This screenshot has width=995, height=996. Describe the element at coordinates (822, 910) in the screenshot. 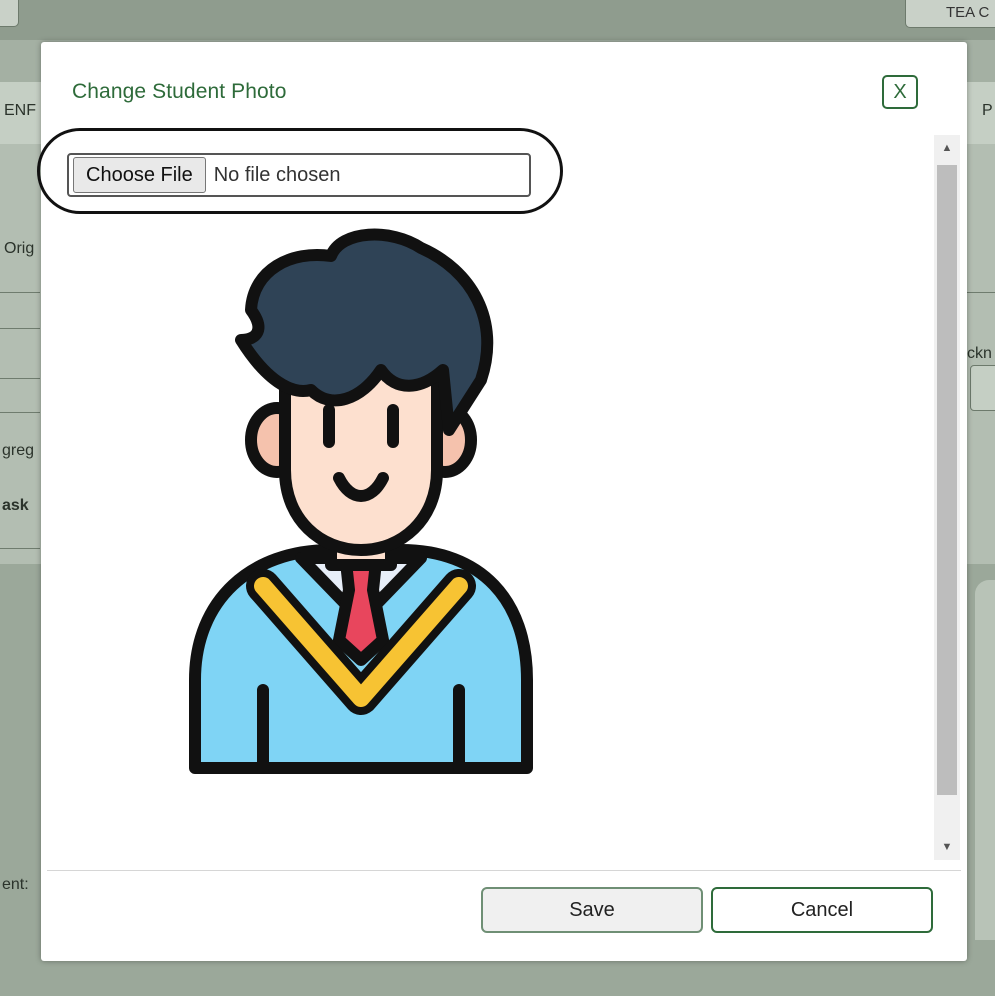

I see `cancel-button: Cancel` at that location.